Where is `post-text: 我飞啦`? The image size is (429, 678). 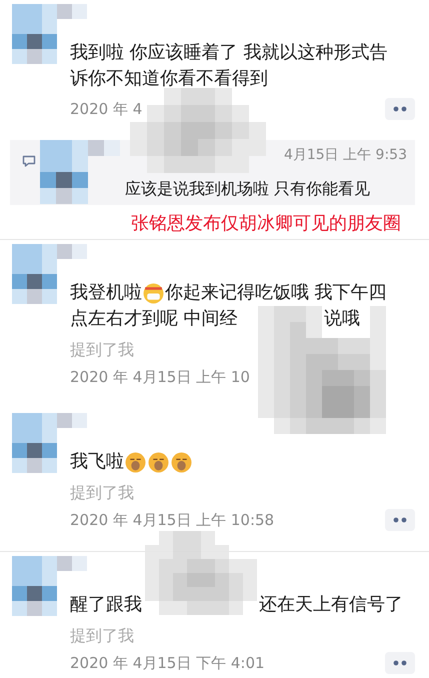 post-text: 我飞啦 is located at coordinates (97, 462).